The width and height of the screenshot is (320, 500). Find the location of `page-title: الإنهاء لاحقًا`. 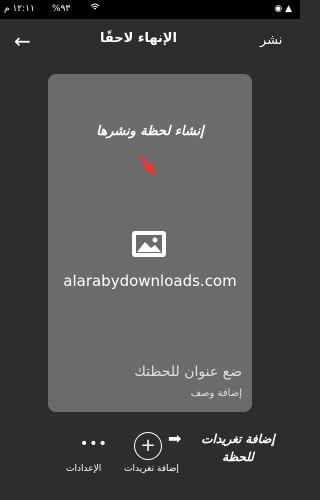

page-title: الإنهاء لاحقًا is located at coordinates (138, 38).